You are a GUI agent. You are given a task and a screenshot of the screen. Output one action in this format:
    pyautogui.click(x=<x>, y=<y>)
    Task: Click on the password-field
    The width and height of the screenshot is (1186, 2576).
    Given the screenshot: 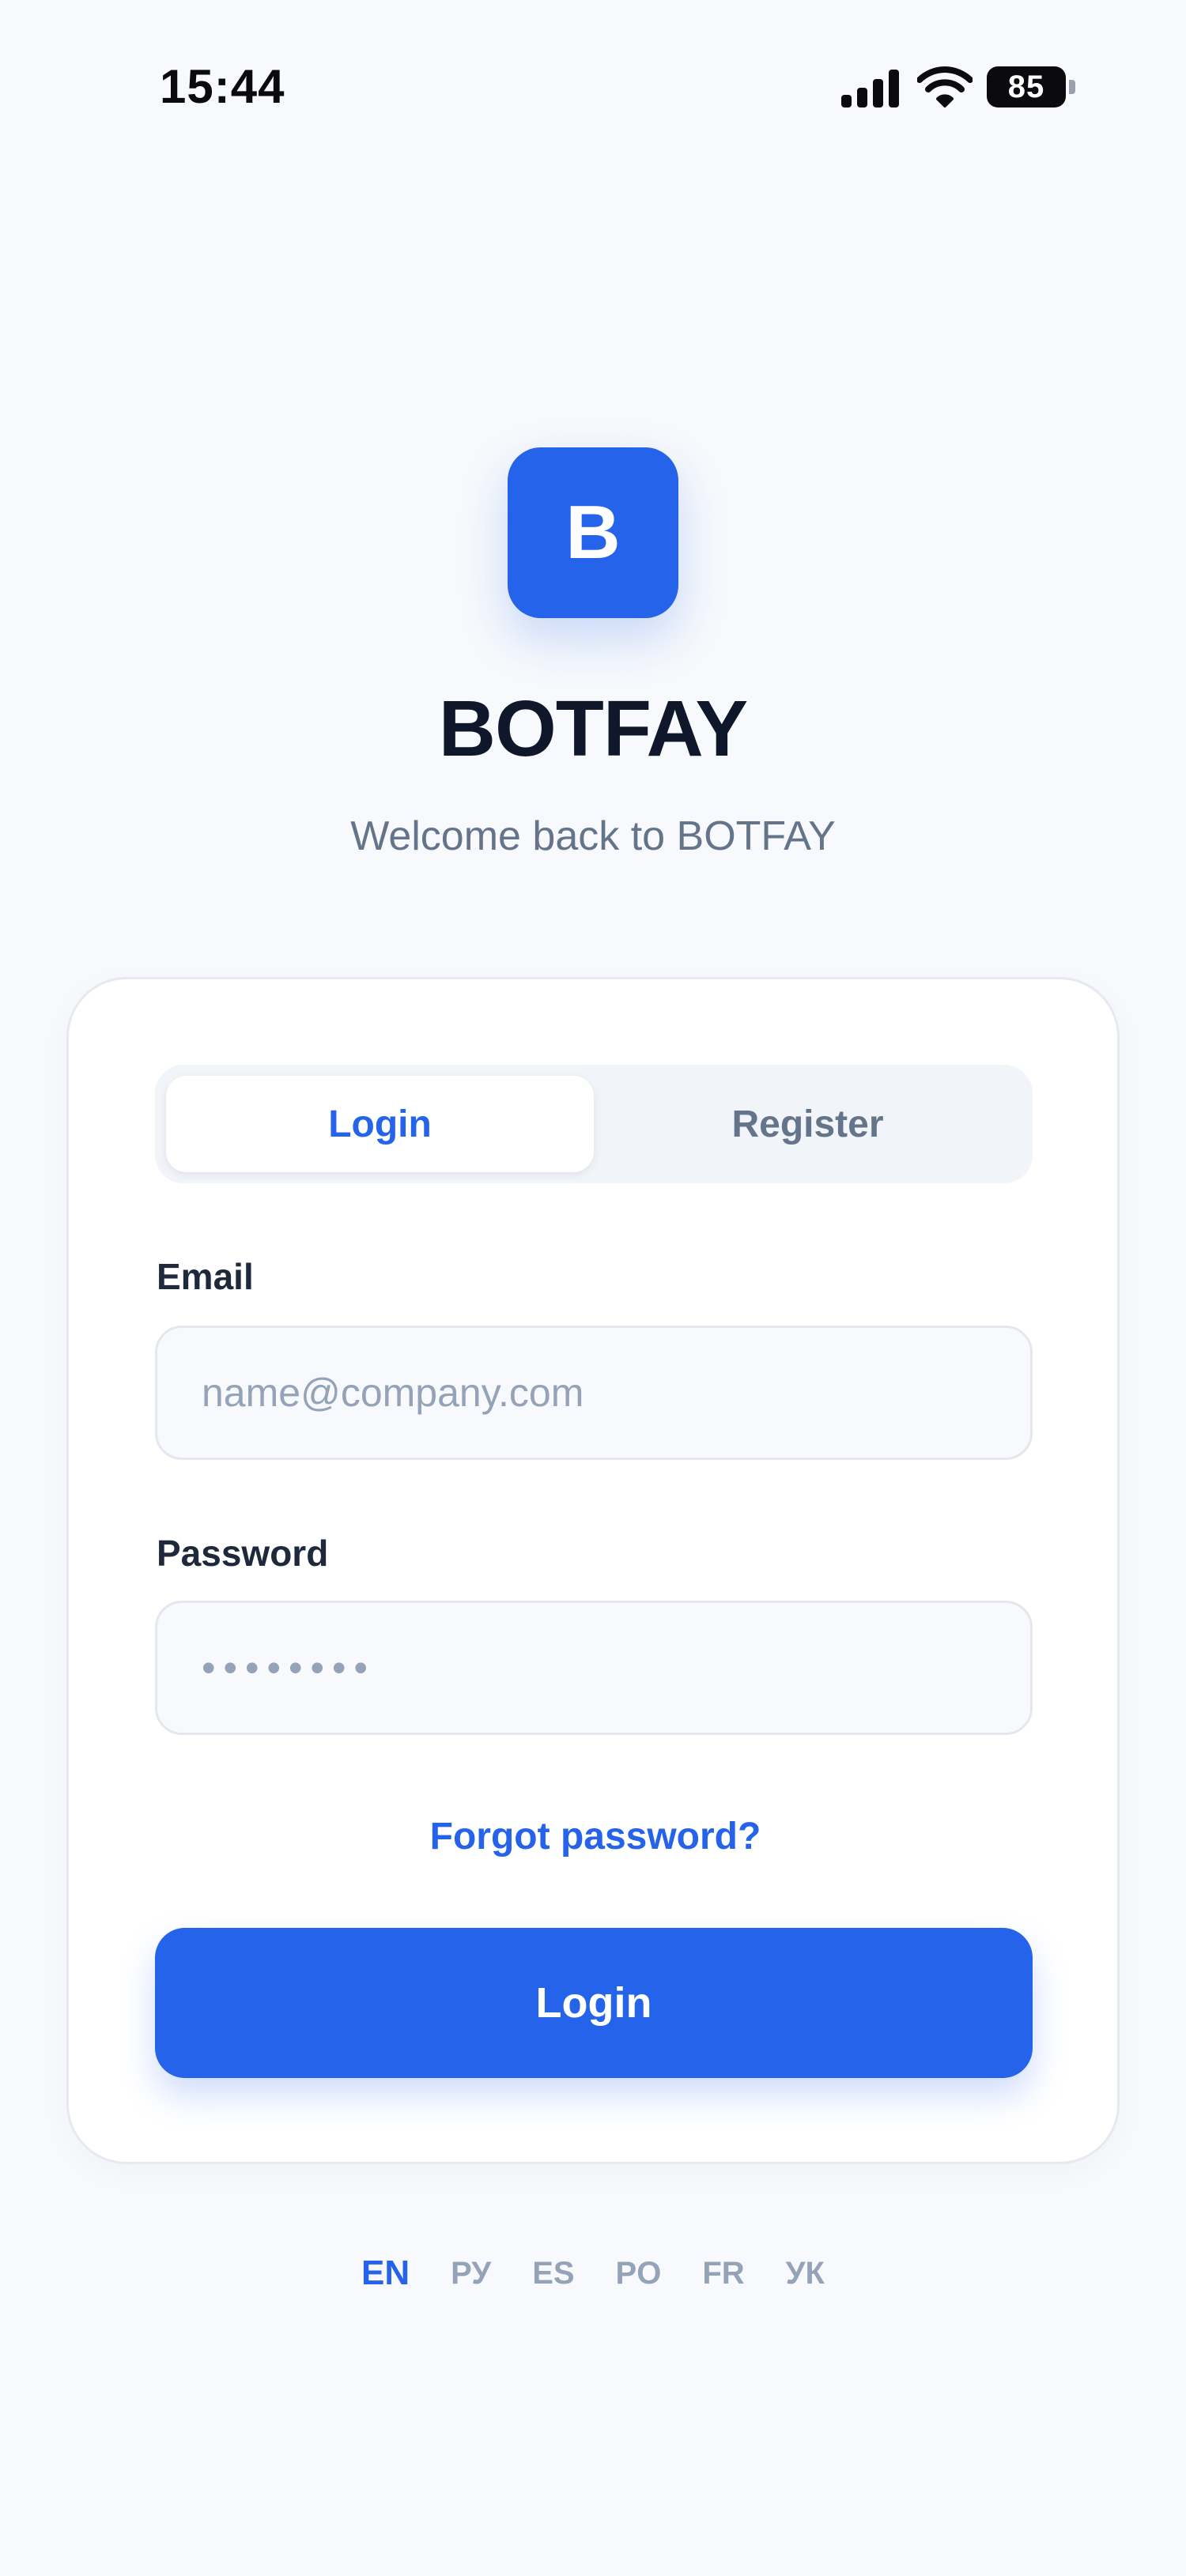 What is the action you would take?
    pyautogui.click(x=594, y=1668)
    